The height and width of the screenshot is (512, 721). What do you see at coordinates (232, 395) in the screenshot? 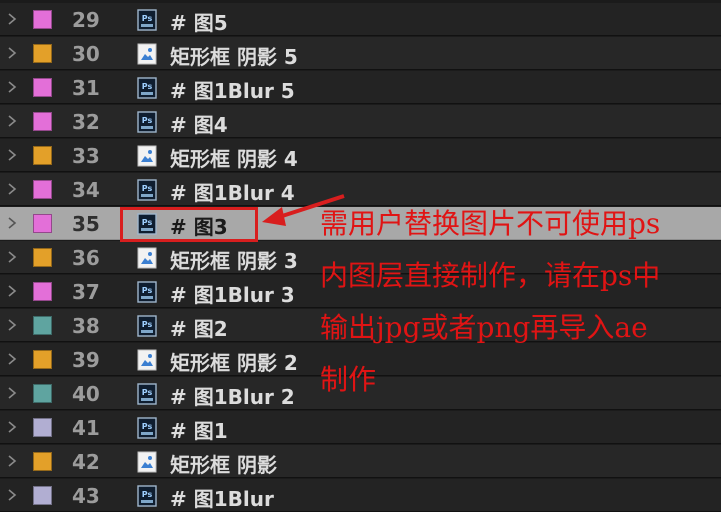
I see `layer-name: # 图1Blur 2` at bounding box center [232, 395].